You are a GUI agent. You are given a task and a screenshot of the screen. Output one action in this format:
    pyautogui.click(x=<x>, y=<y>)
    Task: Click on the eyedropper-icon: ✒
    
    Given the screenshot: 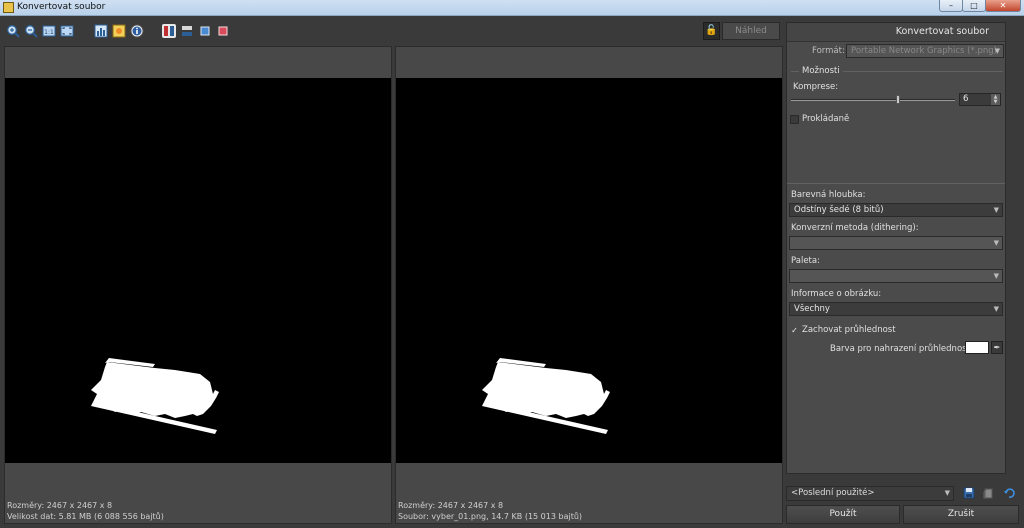 What is the action you would take?
    pyautogui.click(x=997, y=347)
    